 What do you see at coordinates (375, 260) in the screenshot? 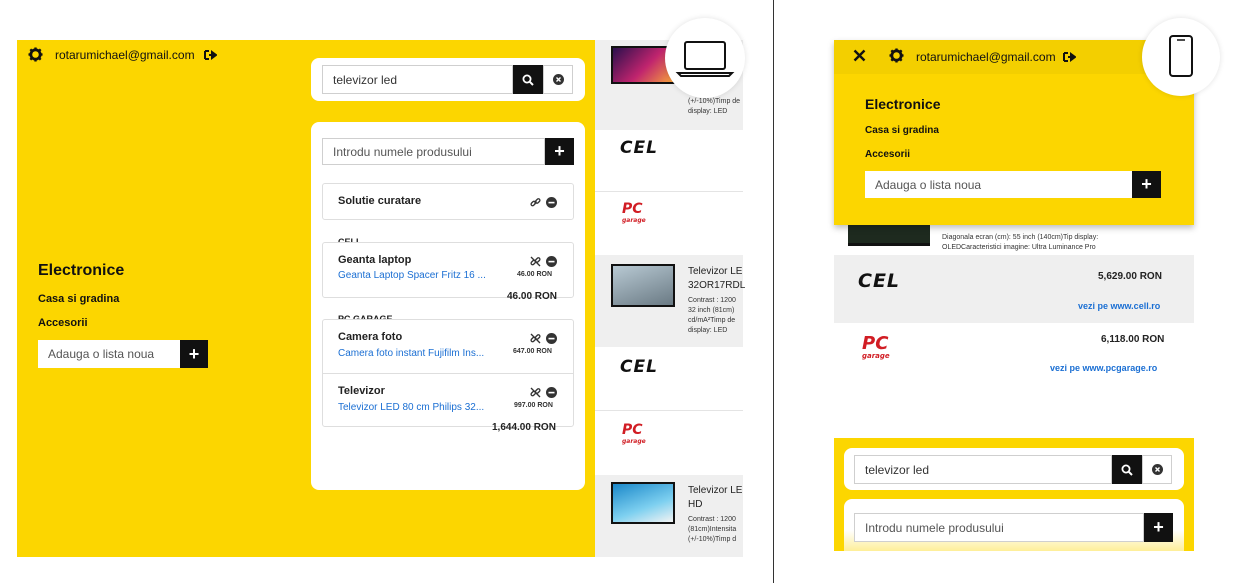
I see `item-name: Geanta laptop` at bounding box center [375, 260].